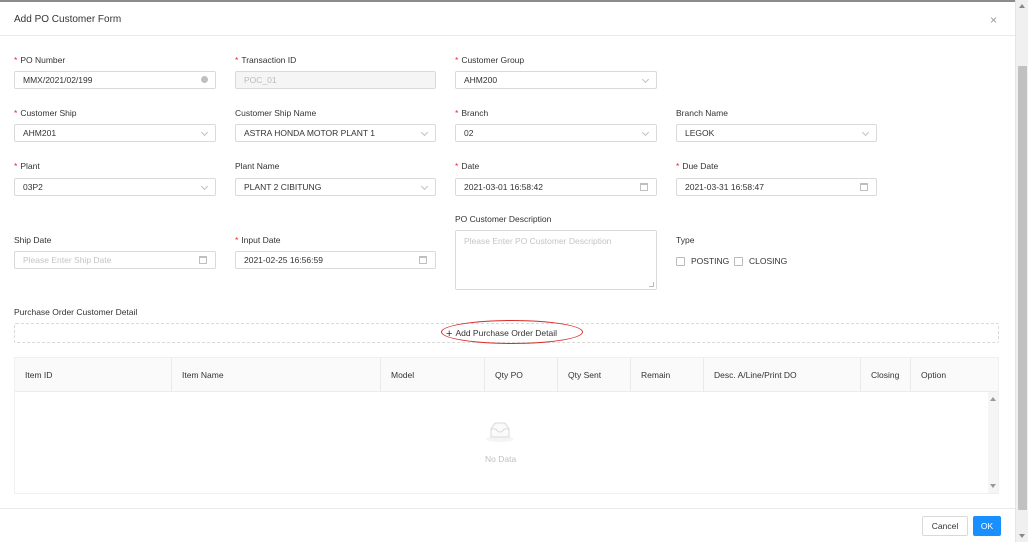 This screenshot has width=1028, height=542. Describe the element at coordinates (276, 113) in the screenshot. I see `customer-ship-name-label: Customer Ship Name` at that location.